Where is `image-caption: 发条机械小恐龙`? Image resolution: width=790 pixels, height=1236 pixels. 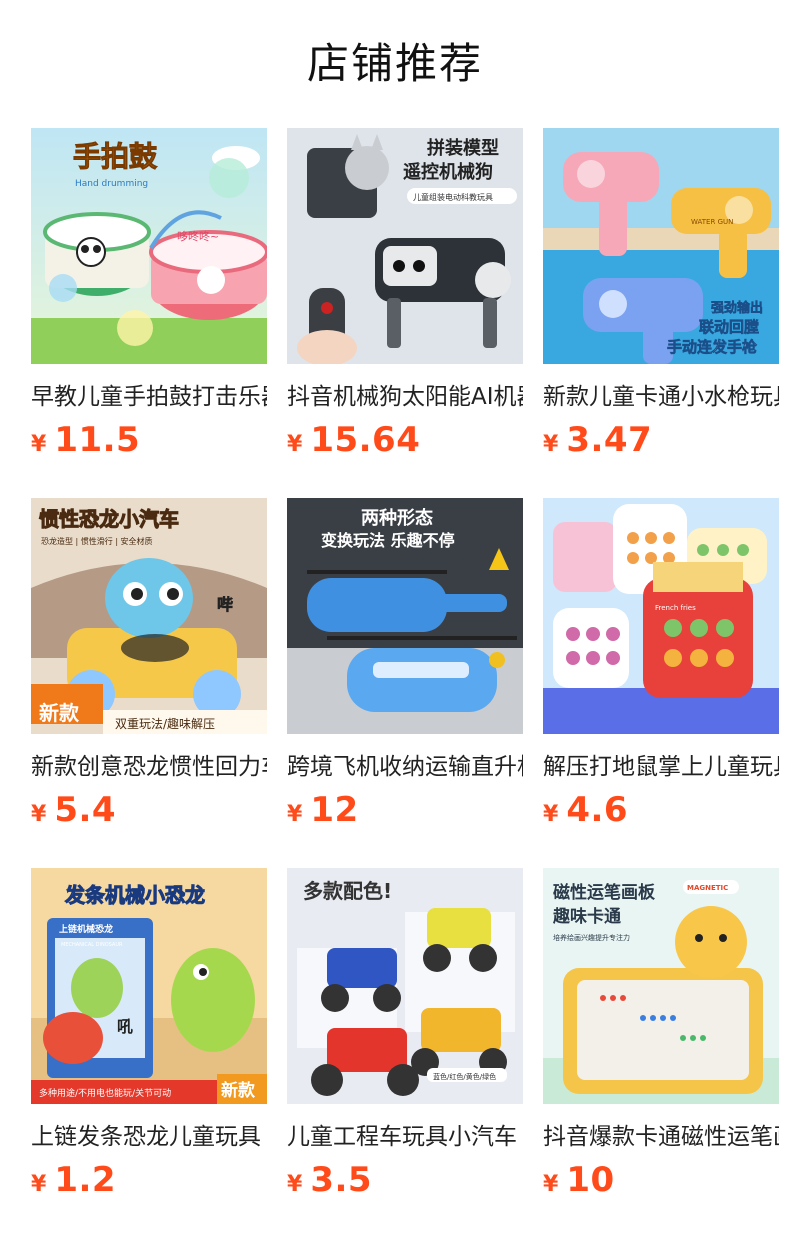
image-caption: 发条机械小恐龙 is located at coordinates (134, 895).